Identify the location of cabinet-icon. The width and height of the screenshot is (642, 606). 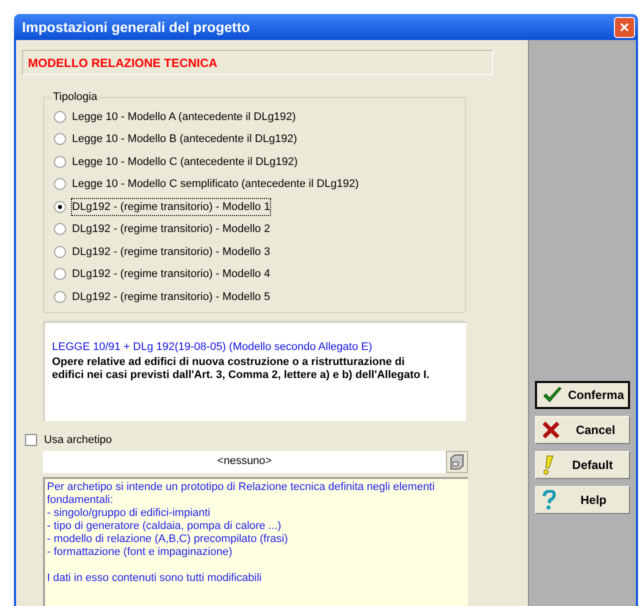
(457, 462).